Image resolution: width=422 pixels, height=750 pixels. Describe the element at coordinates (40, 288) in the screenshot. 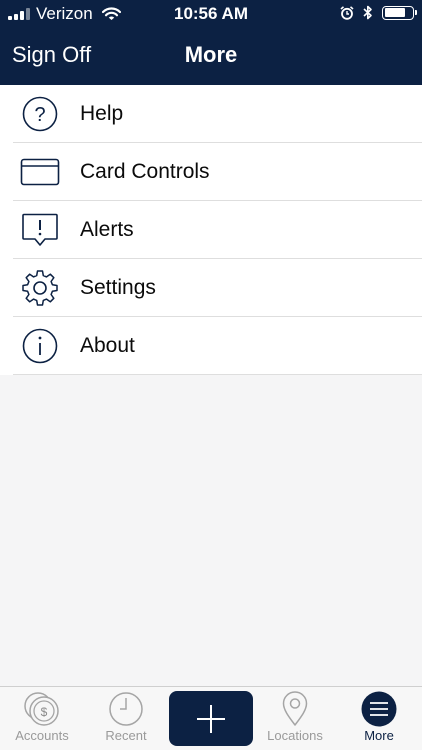

I see `gear-icon` at that location.